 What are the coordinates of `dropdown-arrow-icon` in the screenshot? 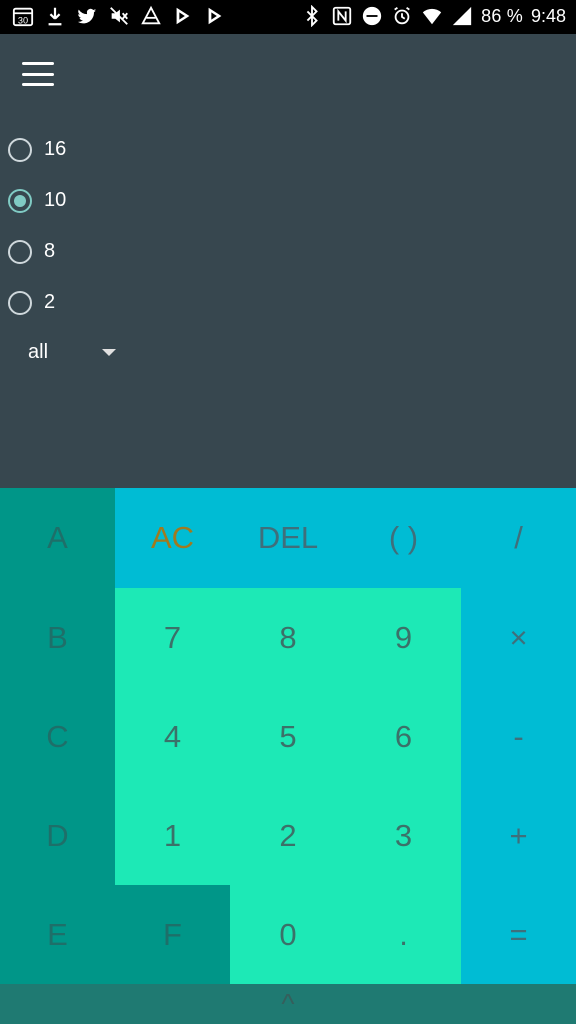 It's located at (109, 352).